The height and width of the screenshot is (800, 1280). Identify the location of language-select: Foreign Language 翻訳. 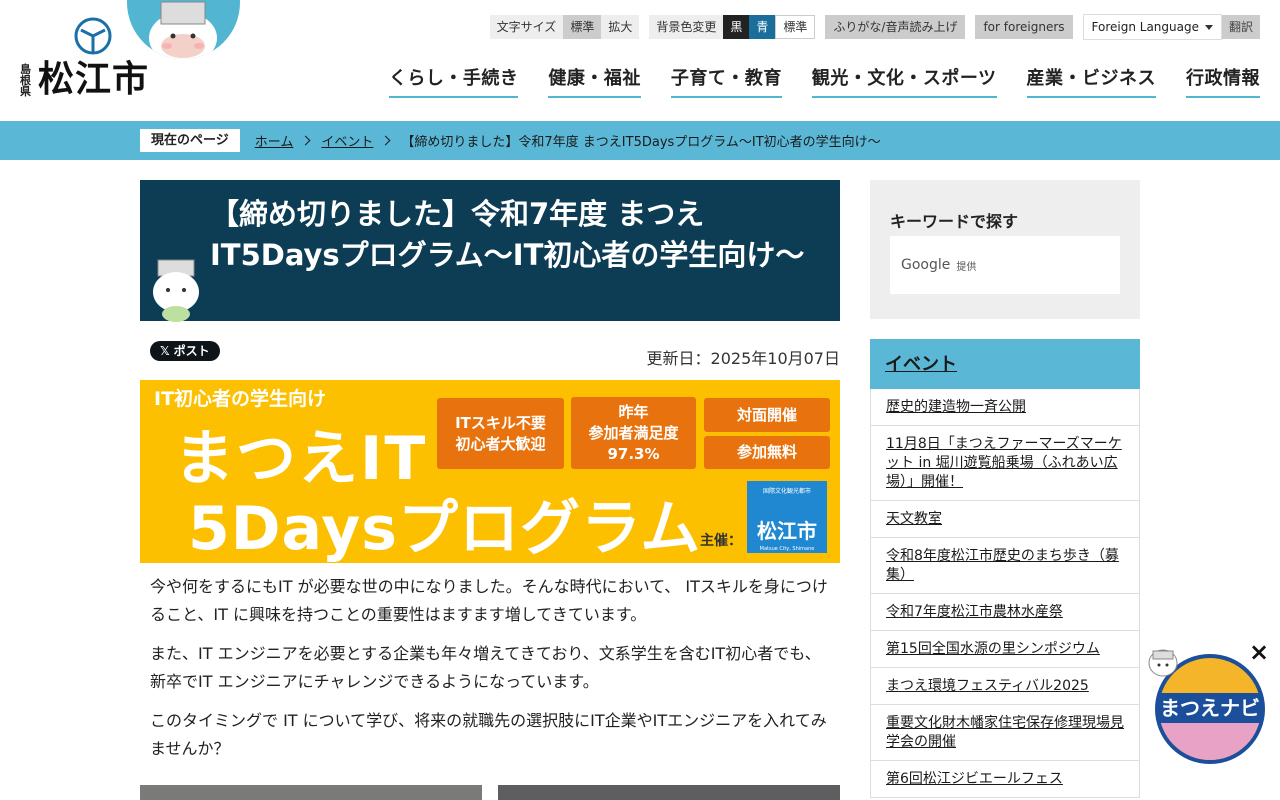
(1171, 27).